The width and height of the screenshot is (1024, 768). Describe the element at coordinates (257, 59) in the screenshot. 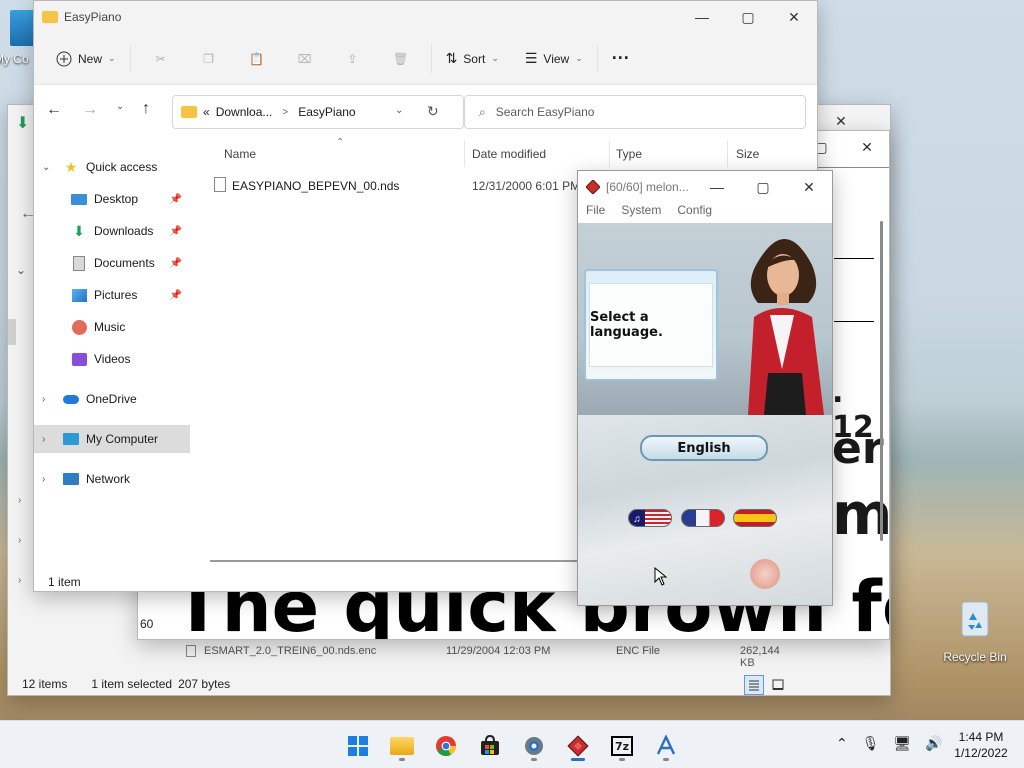

I see `paste-icon: 📋` at that location.